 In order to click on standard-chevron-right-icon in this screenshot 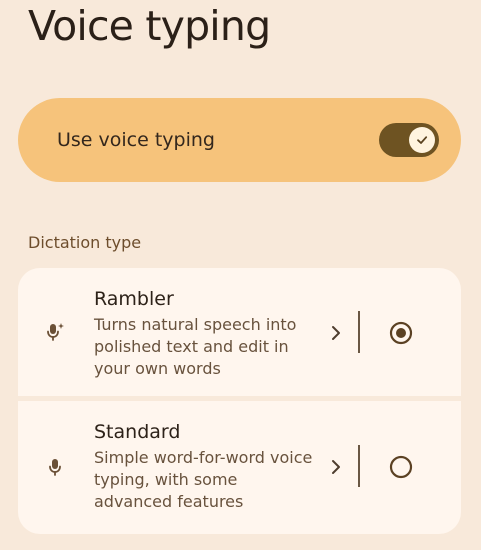, I will do `click(336, 467)`.